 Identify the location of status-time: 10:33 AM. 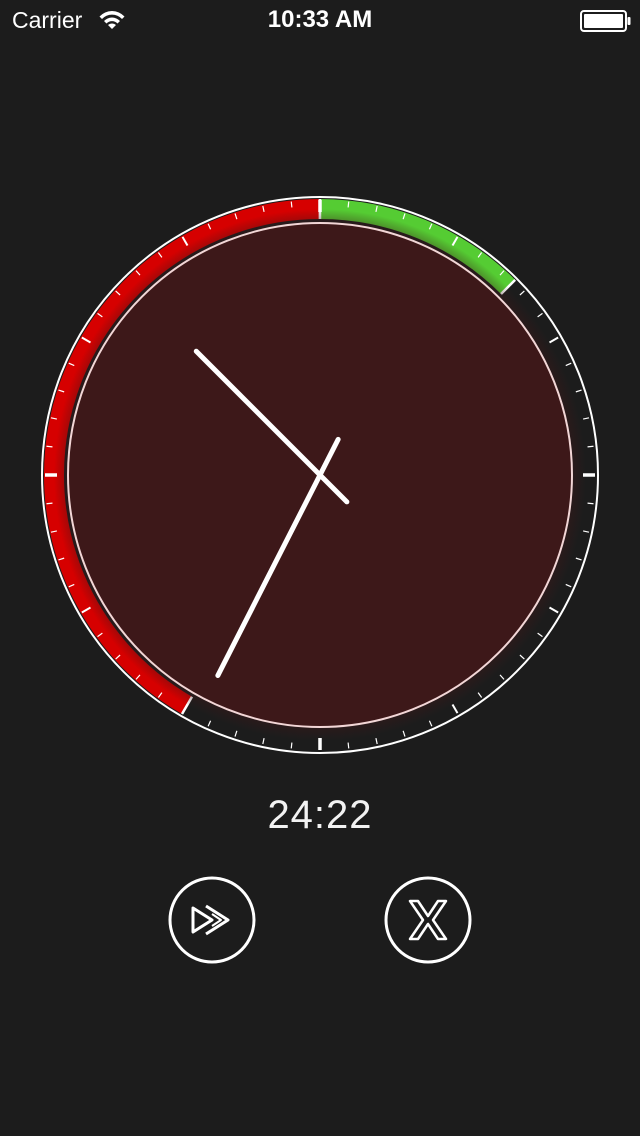
(320, 19).